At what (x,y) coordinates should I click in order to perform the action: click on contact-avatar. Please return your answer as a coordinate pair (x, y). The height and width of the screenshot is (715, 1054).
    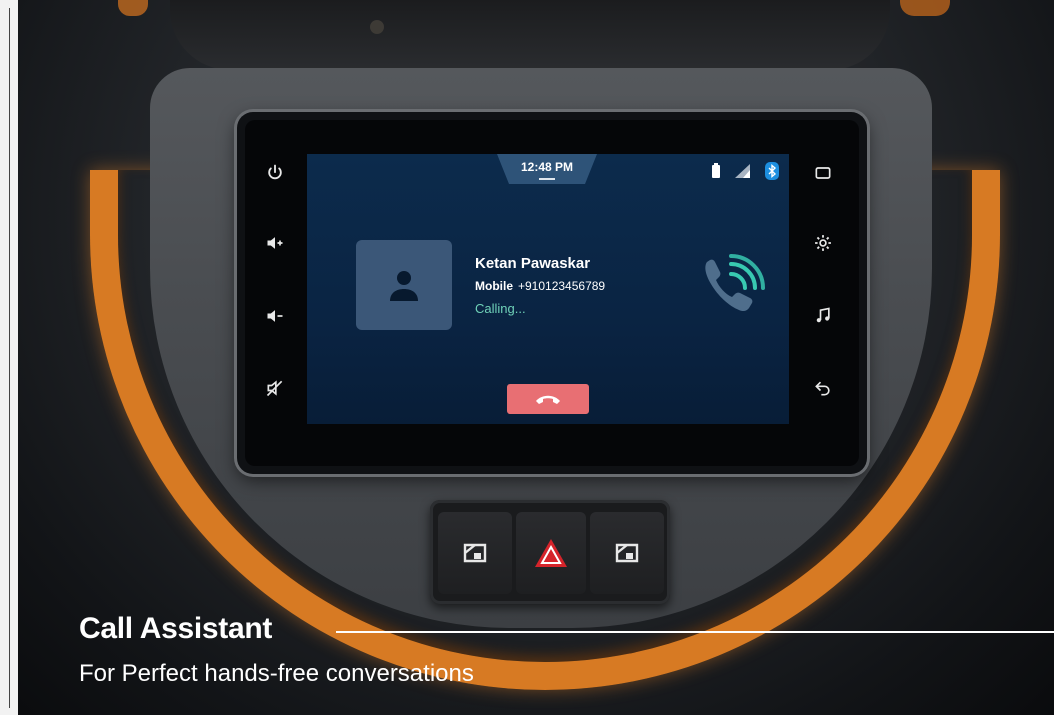
    Looking at the image, I should click on (404, 285).